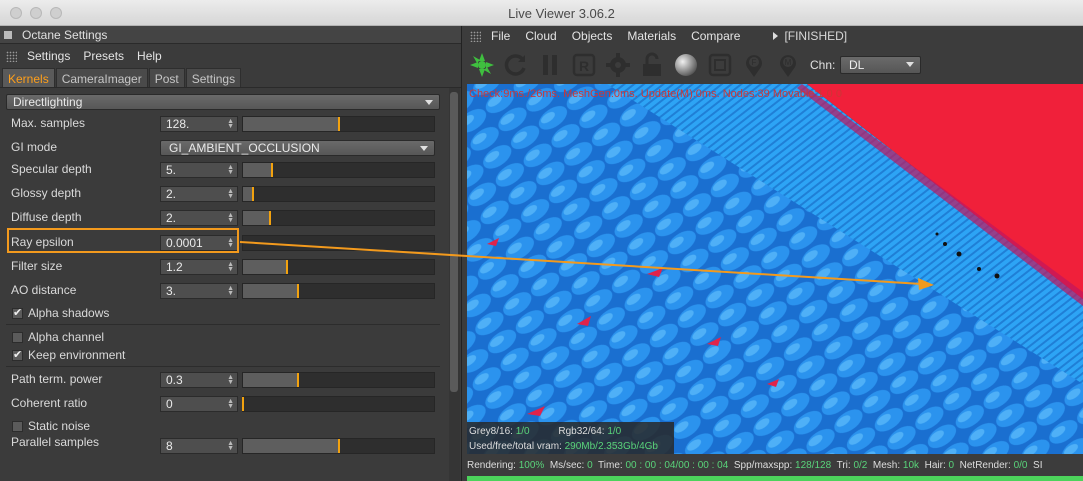 The height and width of the screenshot is (481, 1083). I want to click on rendering-label: Rendering:, so click(491, 465).